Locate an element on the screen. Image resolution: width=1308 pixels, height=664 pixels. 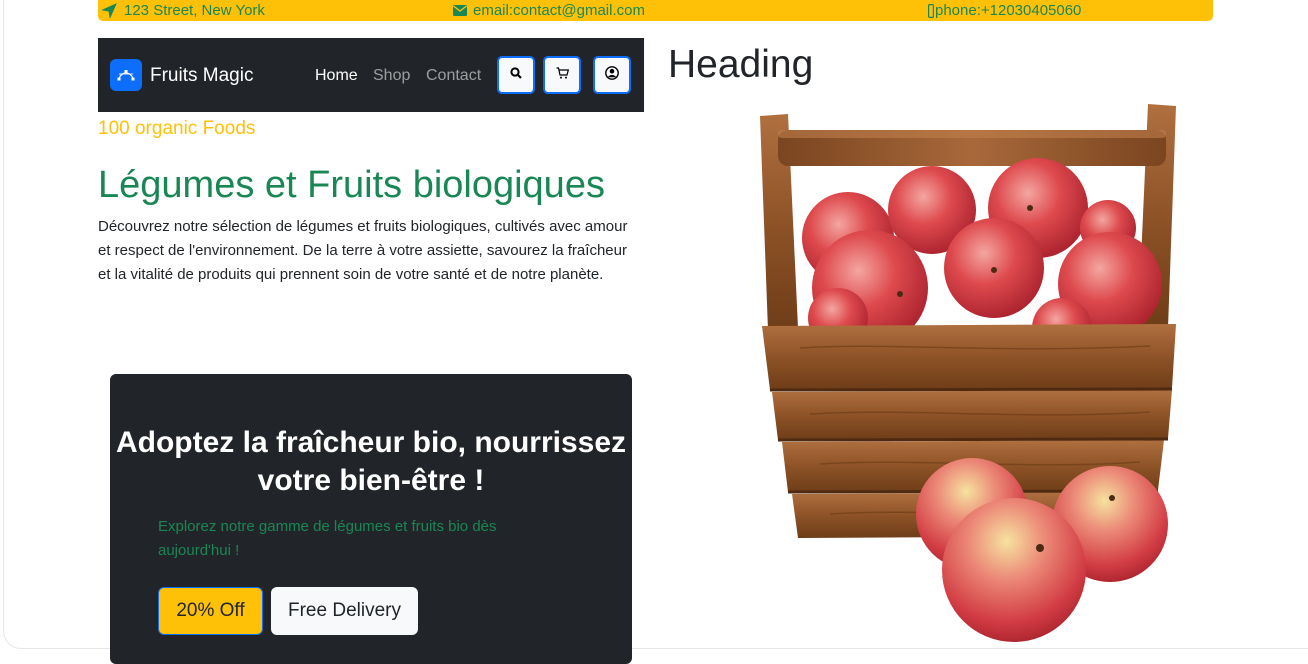
user-button is located at coordinates (612, 75).